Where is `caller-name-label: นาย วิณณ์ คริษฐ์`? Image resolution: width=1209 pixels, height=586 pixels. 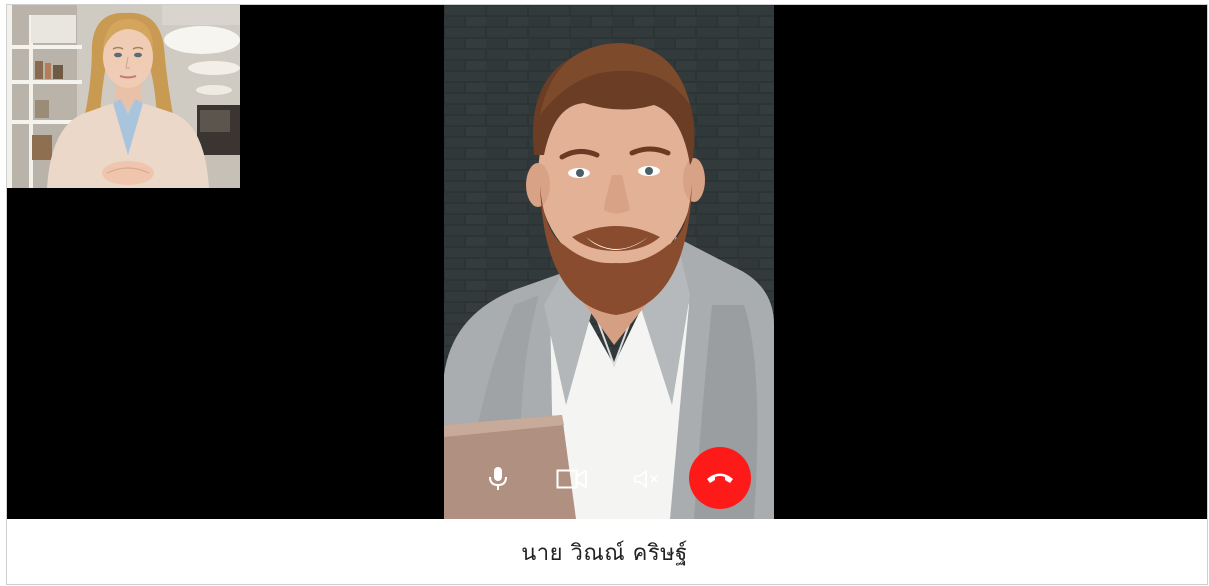
caller-name-label: นาย วิณณ์ คริษฐ์ is located at coordinates (604, 553).